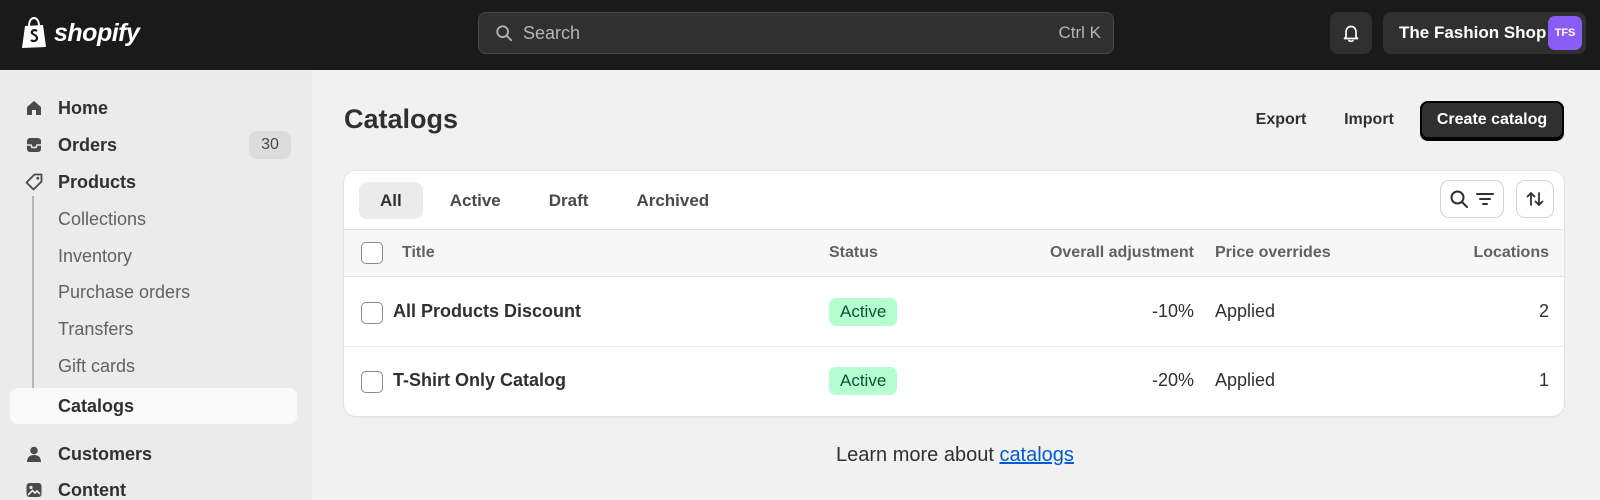 This screenshot has width=1600, height=500. I want to click on sidebar-item-label: Transfers, so click(96, 328).